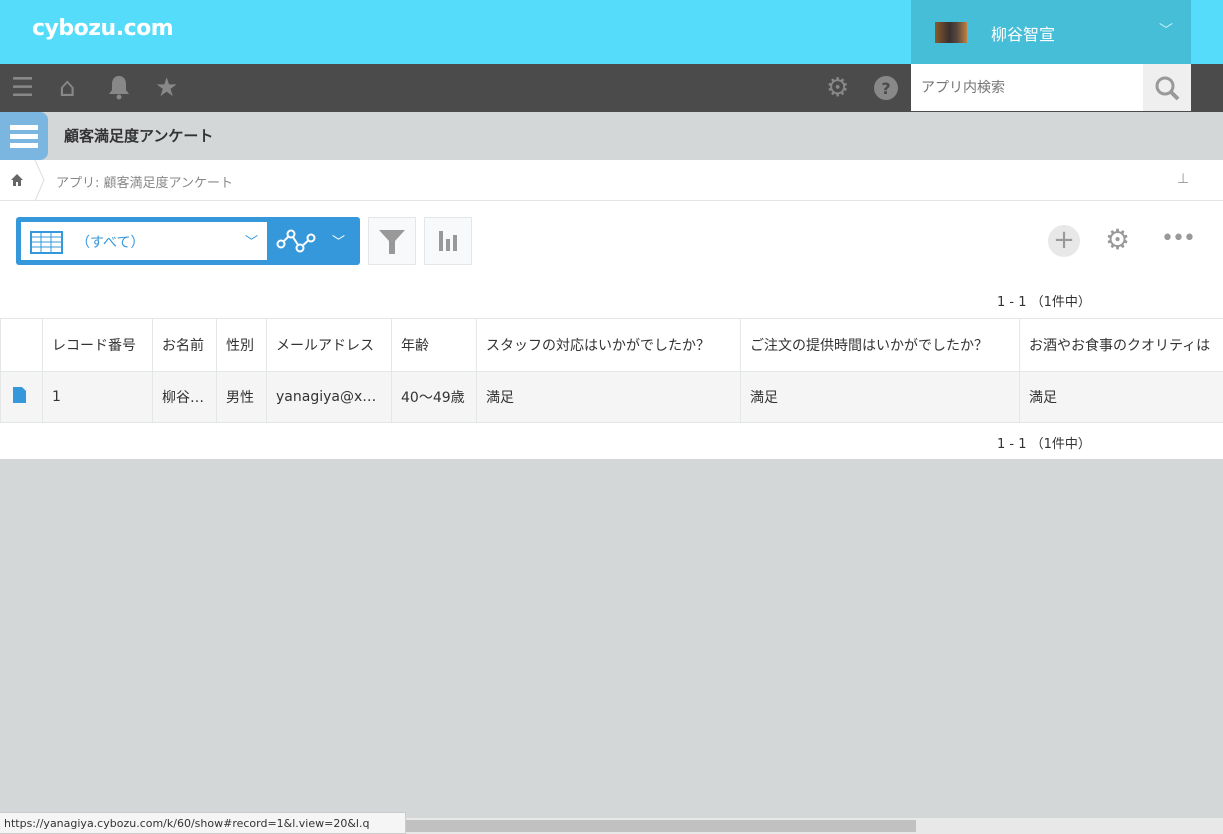 The width and height of the screenshot is (1223, 834). Describe the element at coordinates (329, 345) in the screenshot. I see `column-header: メールアドレス` at that location.